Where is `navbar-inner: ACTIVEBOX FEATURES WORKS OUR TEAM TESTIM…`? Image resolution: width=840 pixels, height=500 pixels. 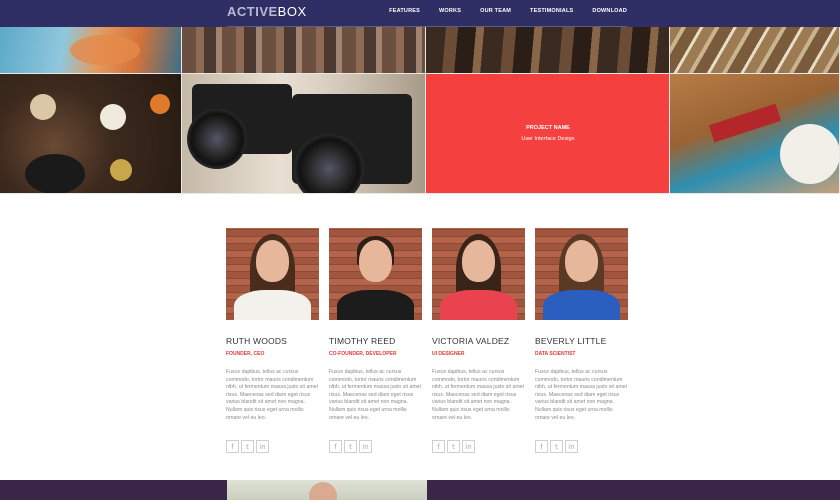 navbar-inner: ACTIVEBOX FEATURES WORKS OUR TEAM TESTIM… is located at coordinates (427, 13).